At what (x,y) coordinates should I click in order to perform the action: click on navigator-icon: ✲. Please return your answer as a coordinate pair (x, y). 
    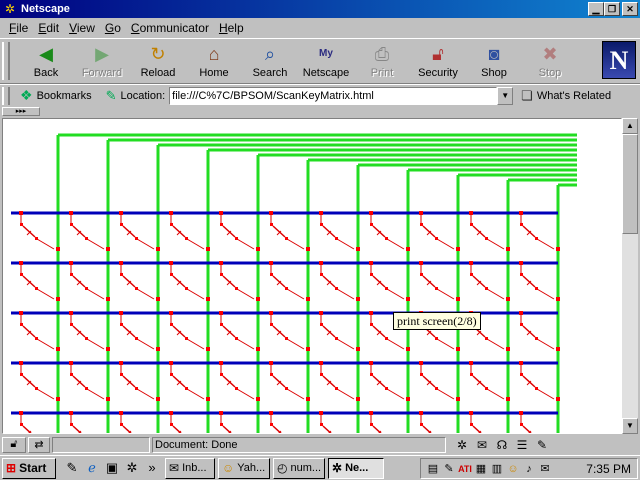
    Looking at the image, I should click on (462, 445).